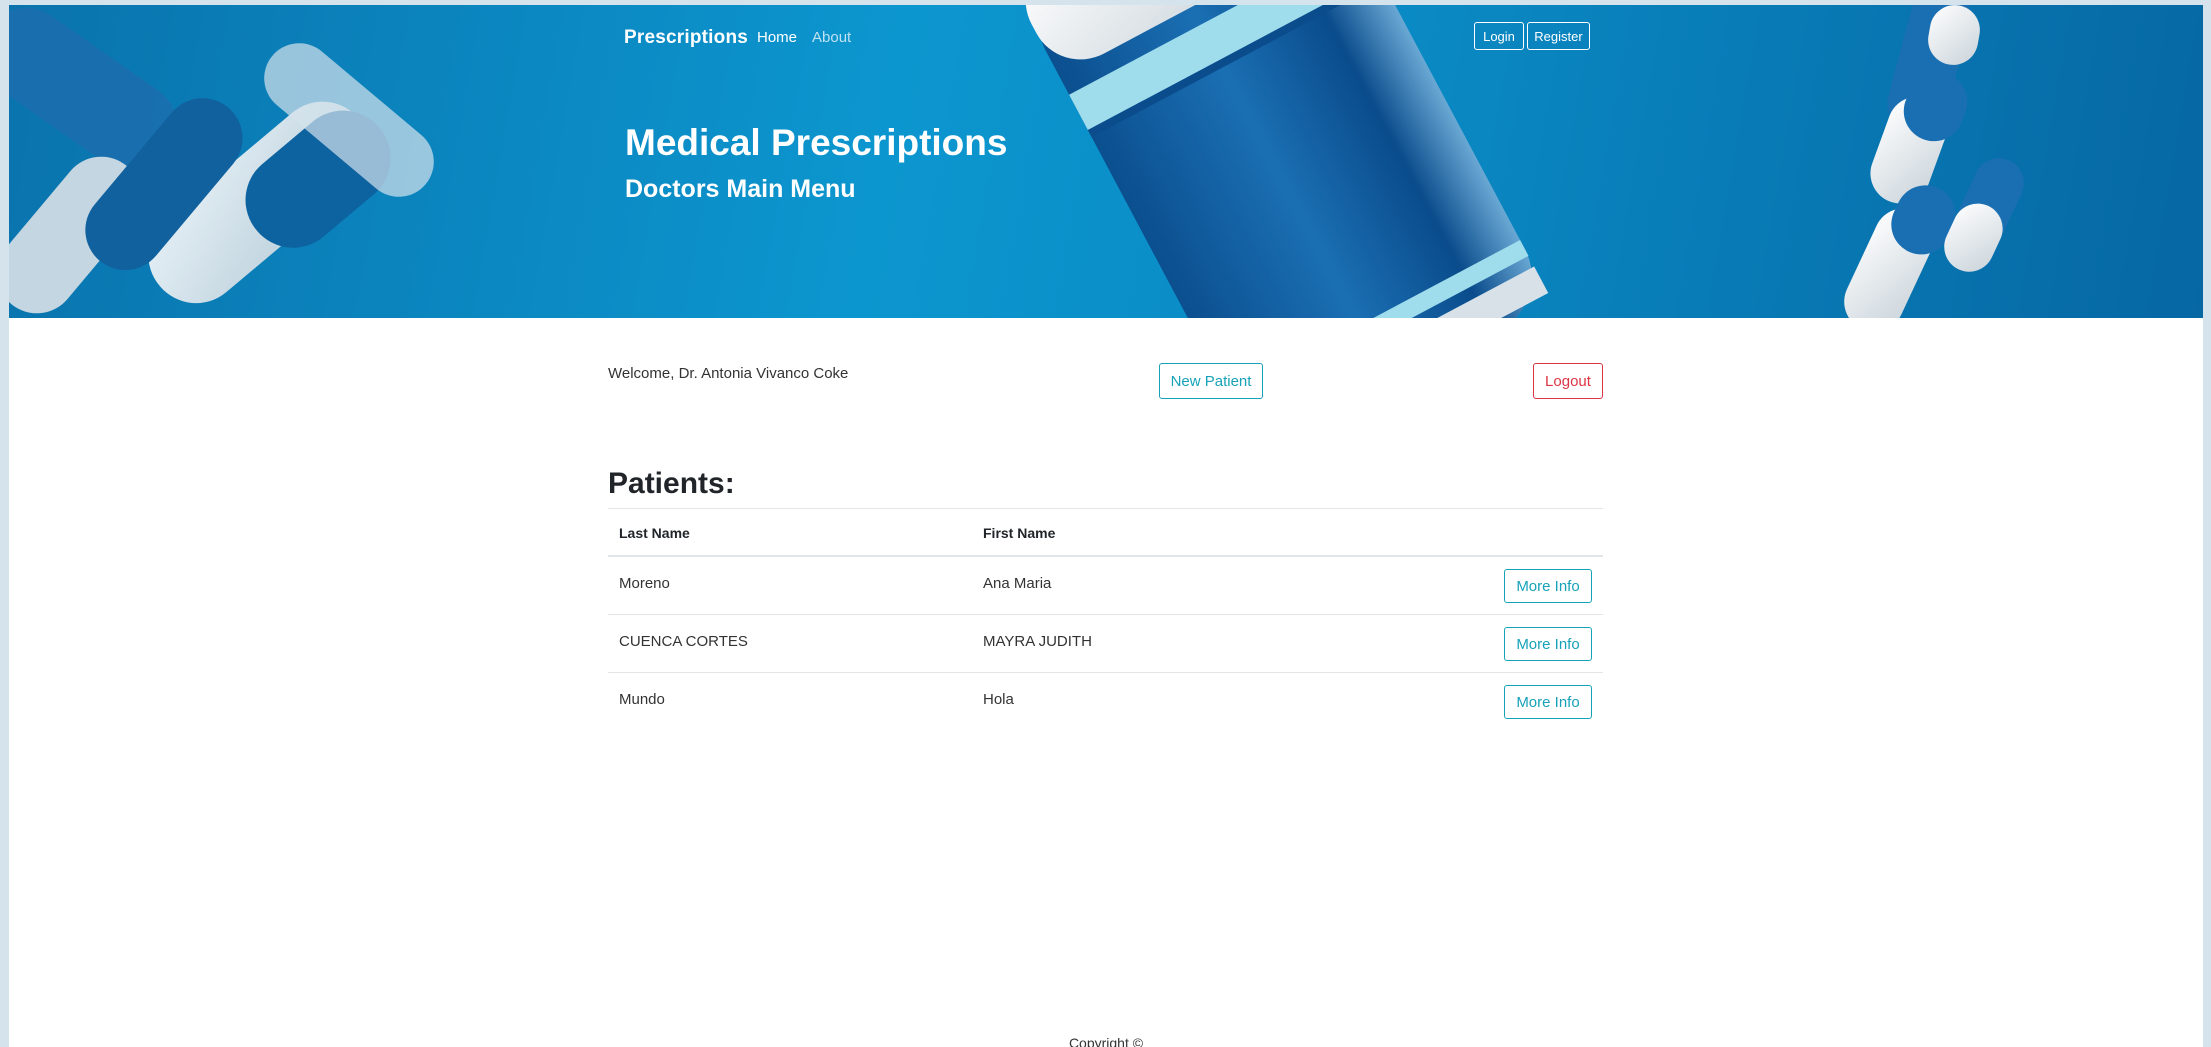 The width and height of the screenshot is (2211, 1047). I want to click on cell-first-name: Hola, so click(998, 699).